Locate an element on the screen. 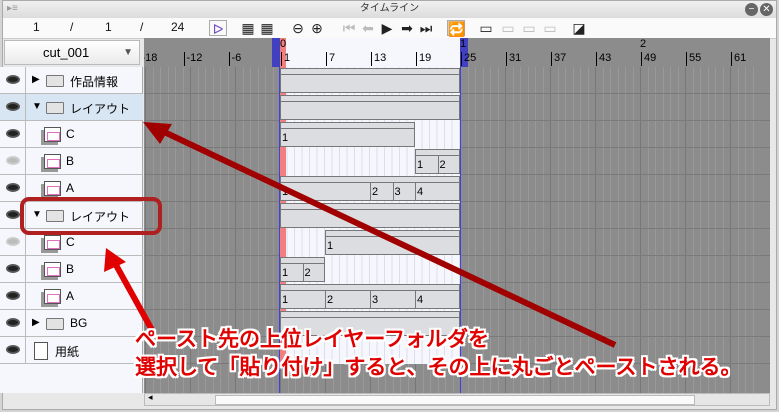 The height and width of the screenshot is (412, 779). close-icon: ✕ is located at coordinates (766, 9).